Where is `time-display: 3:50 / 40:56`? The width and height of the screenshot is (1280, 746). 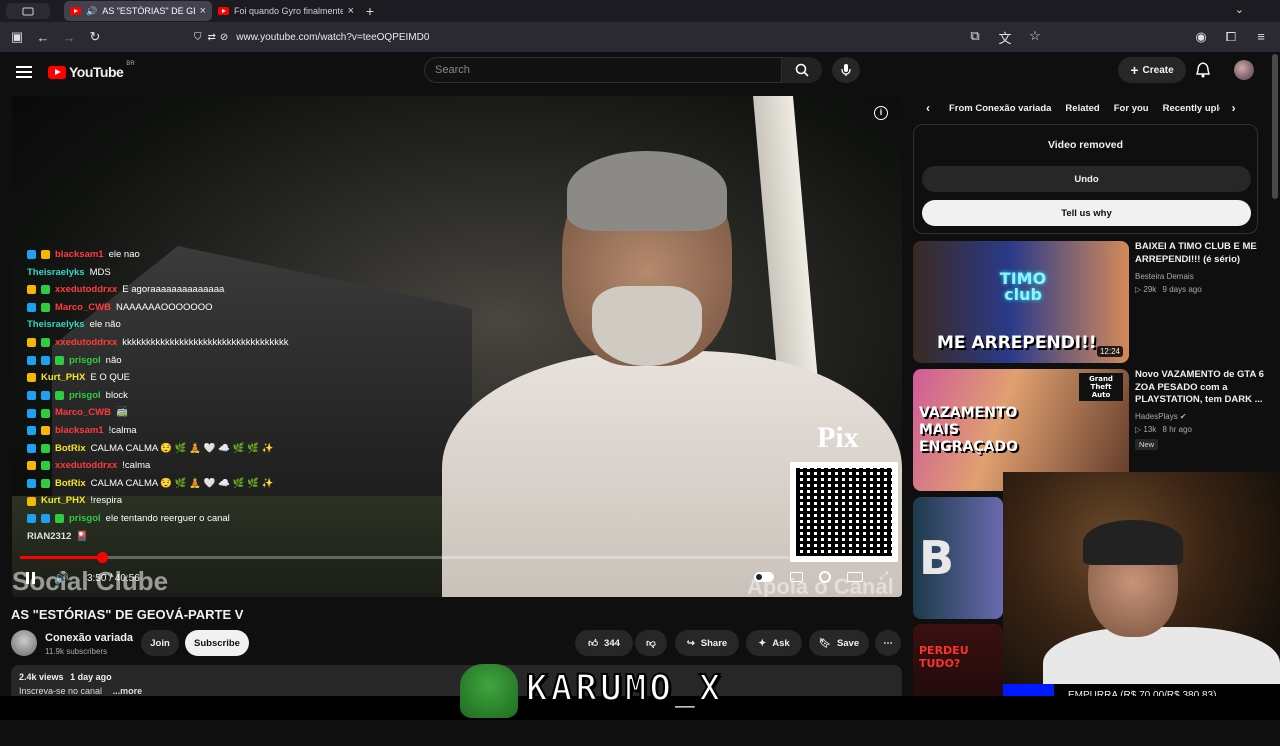 time-display: 3:50 / 40:56 is located at coordinates (113, 578).